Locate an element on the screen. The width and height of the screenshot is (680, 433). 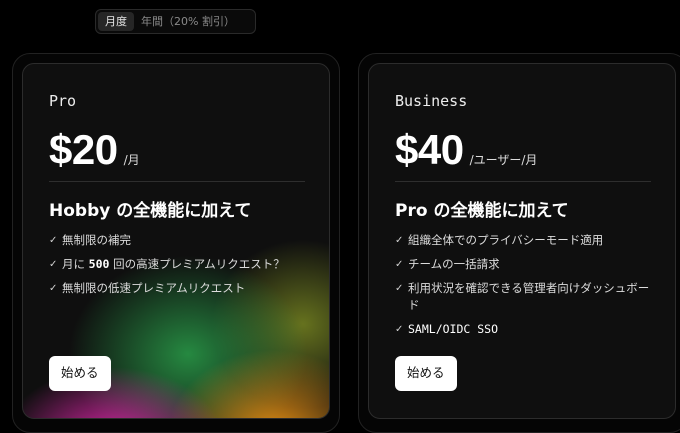
plan-name: Pro is located at coordinates (63, 101).